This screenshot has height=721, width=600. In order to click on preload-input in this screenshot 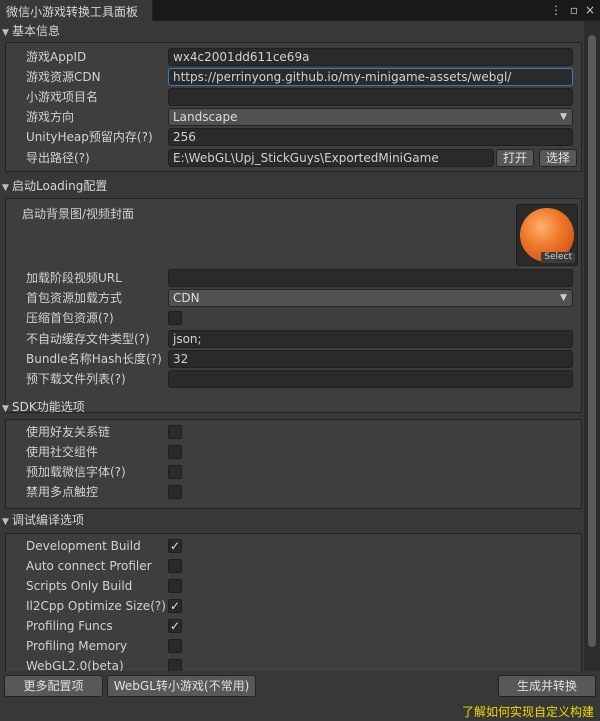, I will do `click(370, 379)`.